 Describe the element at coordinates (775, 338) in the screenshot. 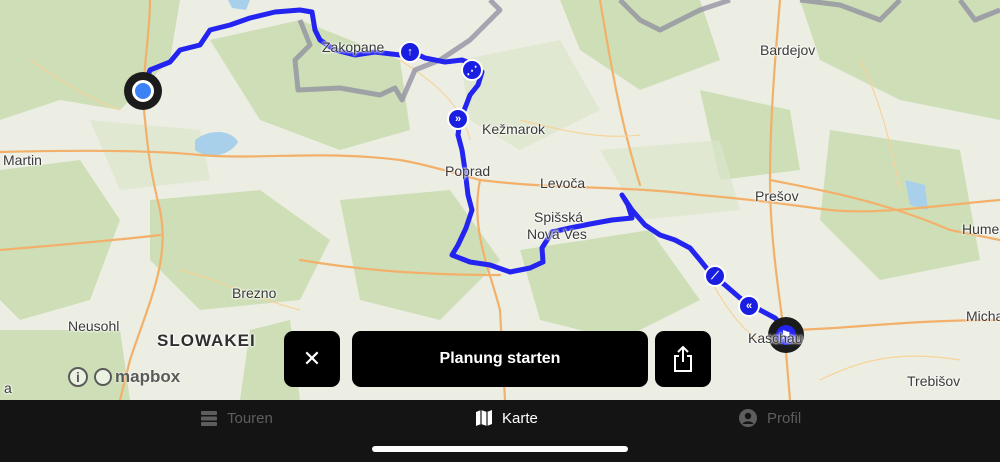

I see `city-label: Kaschau` at that location.